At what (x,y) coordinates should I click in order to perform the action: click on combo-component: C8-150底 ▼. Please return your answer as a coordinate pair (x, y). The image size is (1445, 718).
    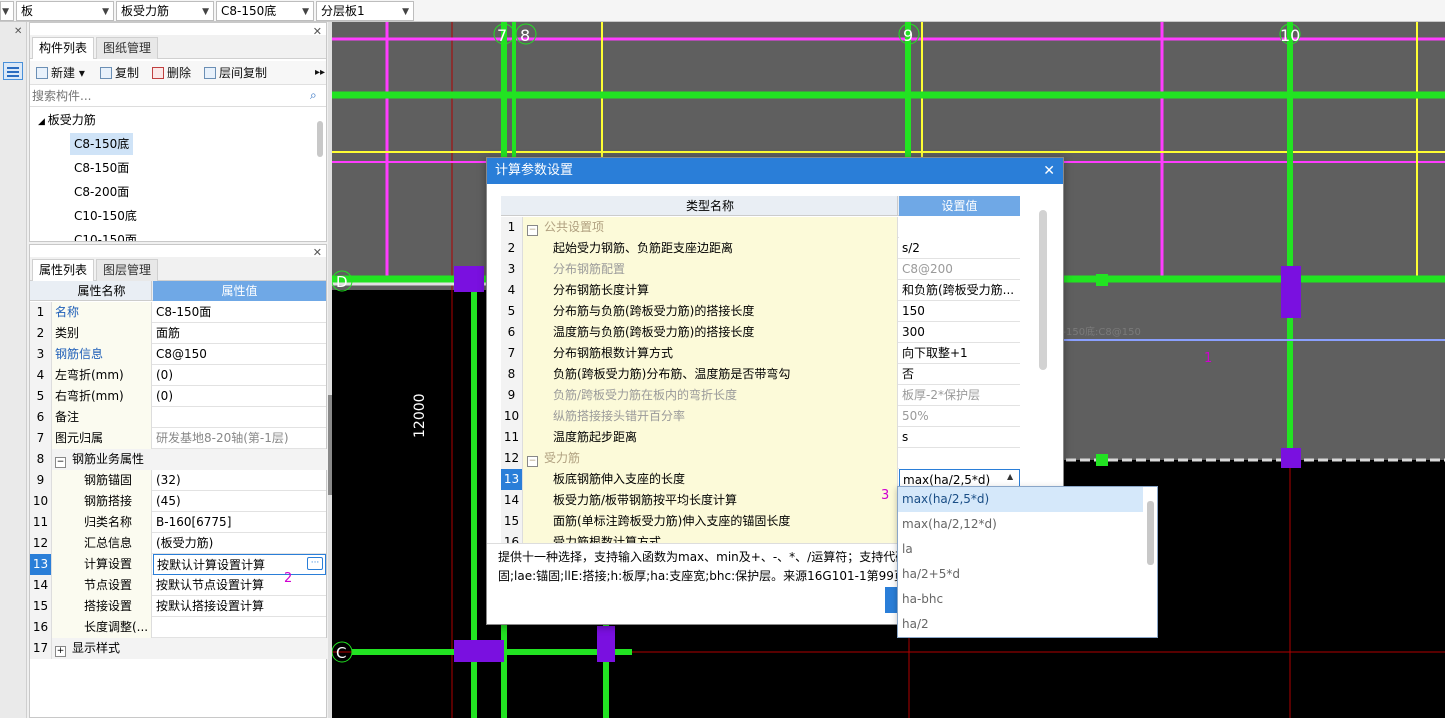
    Looking at the image, I should click on (265, 11).